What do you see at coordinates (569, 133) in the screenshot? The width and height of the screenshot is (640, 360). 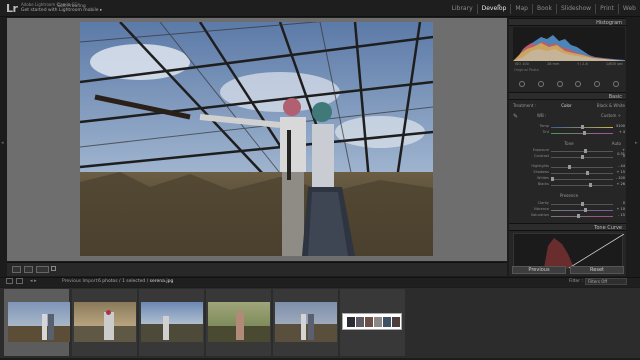 I see `tint-slider: Tint + 4` at bounding box center [569, 133].